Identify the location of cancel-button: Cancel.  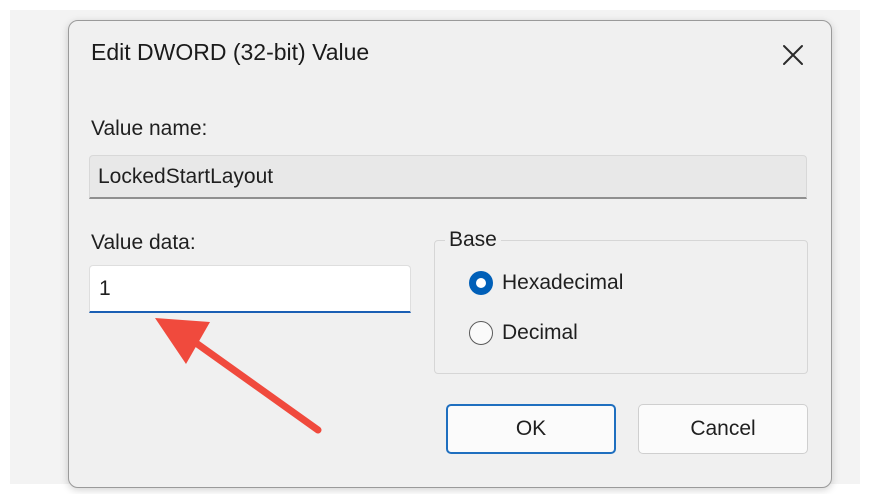
(723, 429).